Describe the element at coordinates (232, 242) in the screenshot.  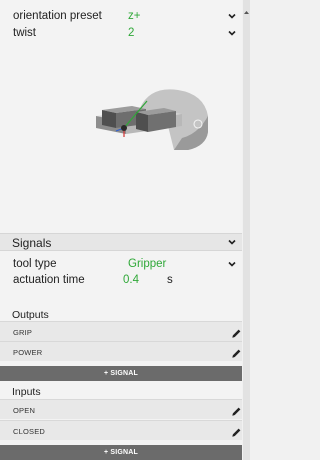
I see `signals-chevron-down-icon` at that location.